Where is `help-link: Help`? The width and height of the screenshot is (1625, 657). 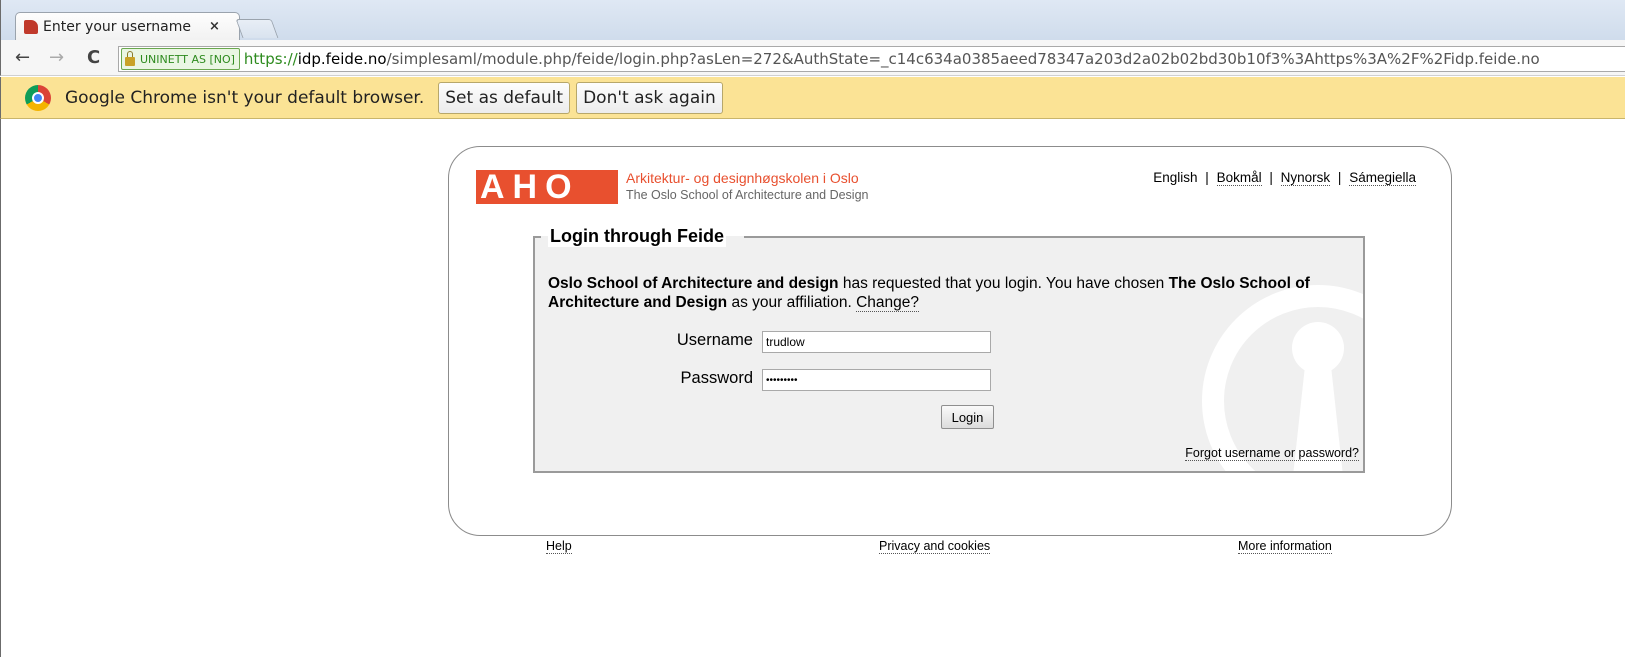 help-link: Help is located at coordinates (559, 546).